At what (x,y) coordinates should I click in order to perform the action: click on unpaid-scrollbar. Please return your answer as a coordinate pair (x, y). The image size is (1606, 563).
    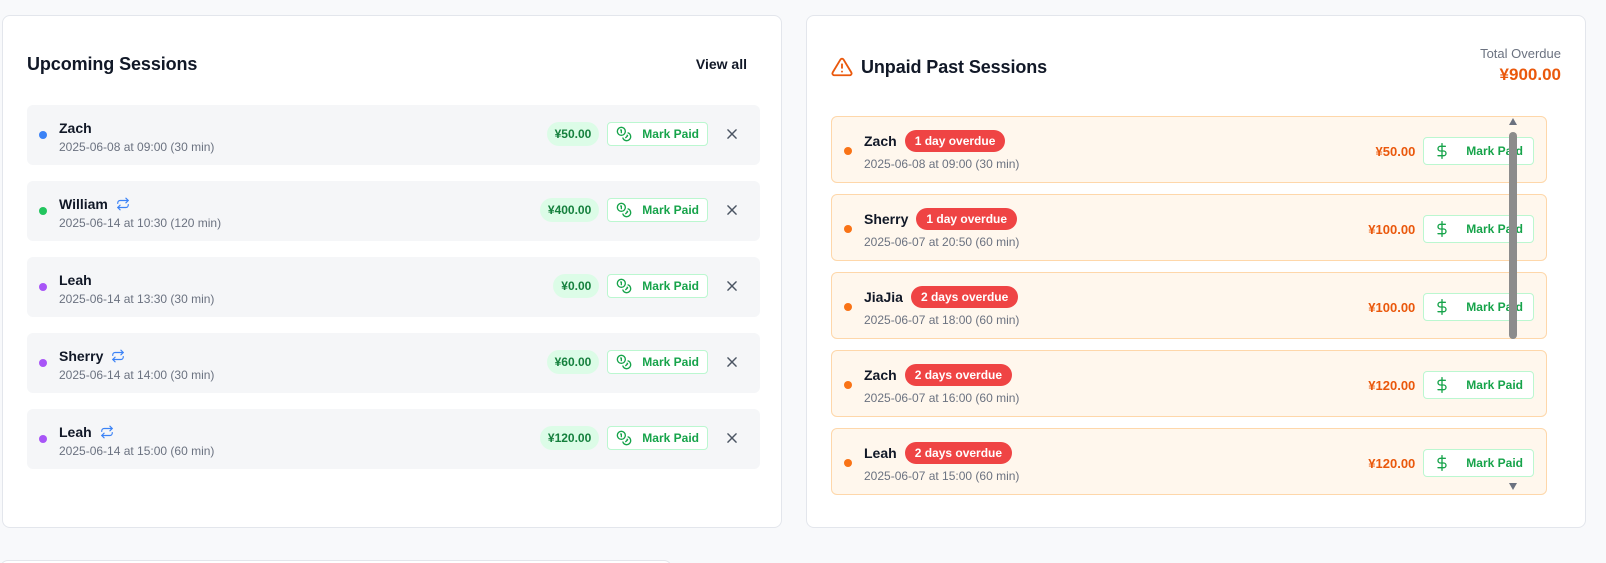
    Looking at the image, I should click on (1513, 304).